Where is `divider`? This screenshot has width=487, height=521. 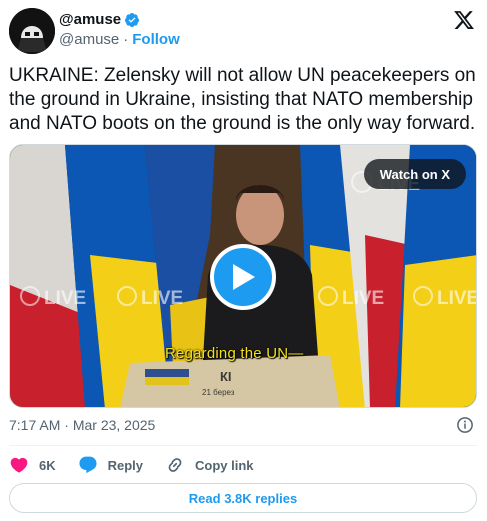
divider is located at coordinates (243, 445).